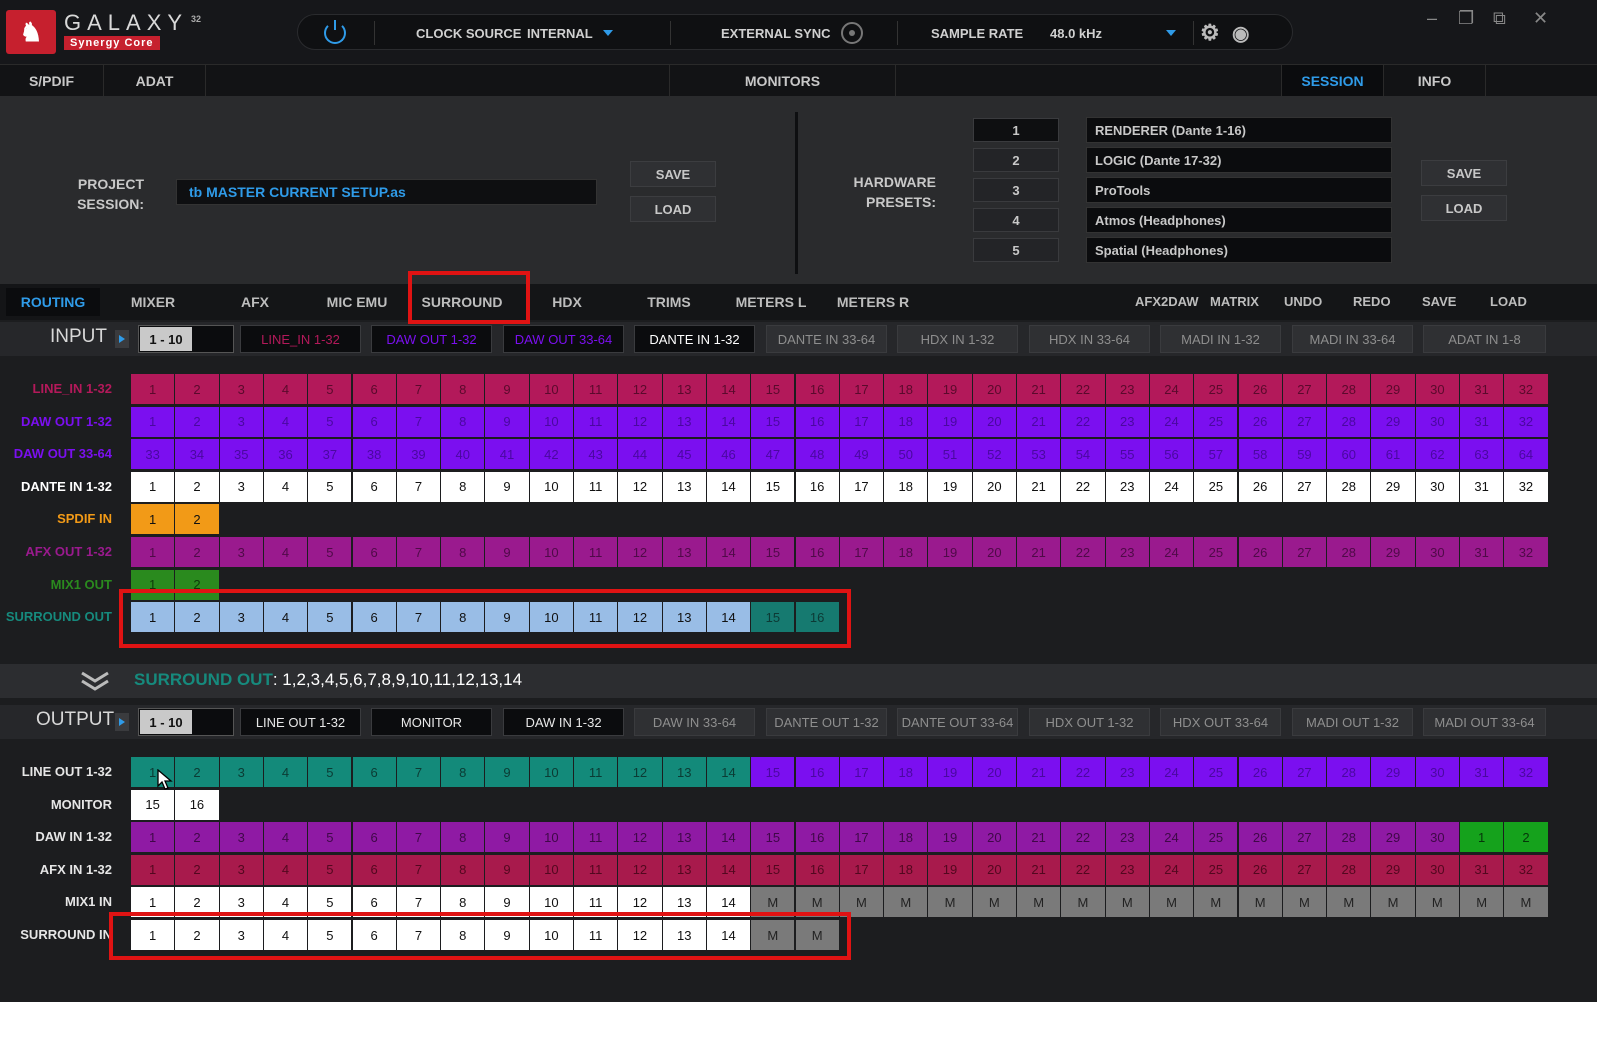  I want to click on eye-icon: ◉, so click(1240, 33).